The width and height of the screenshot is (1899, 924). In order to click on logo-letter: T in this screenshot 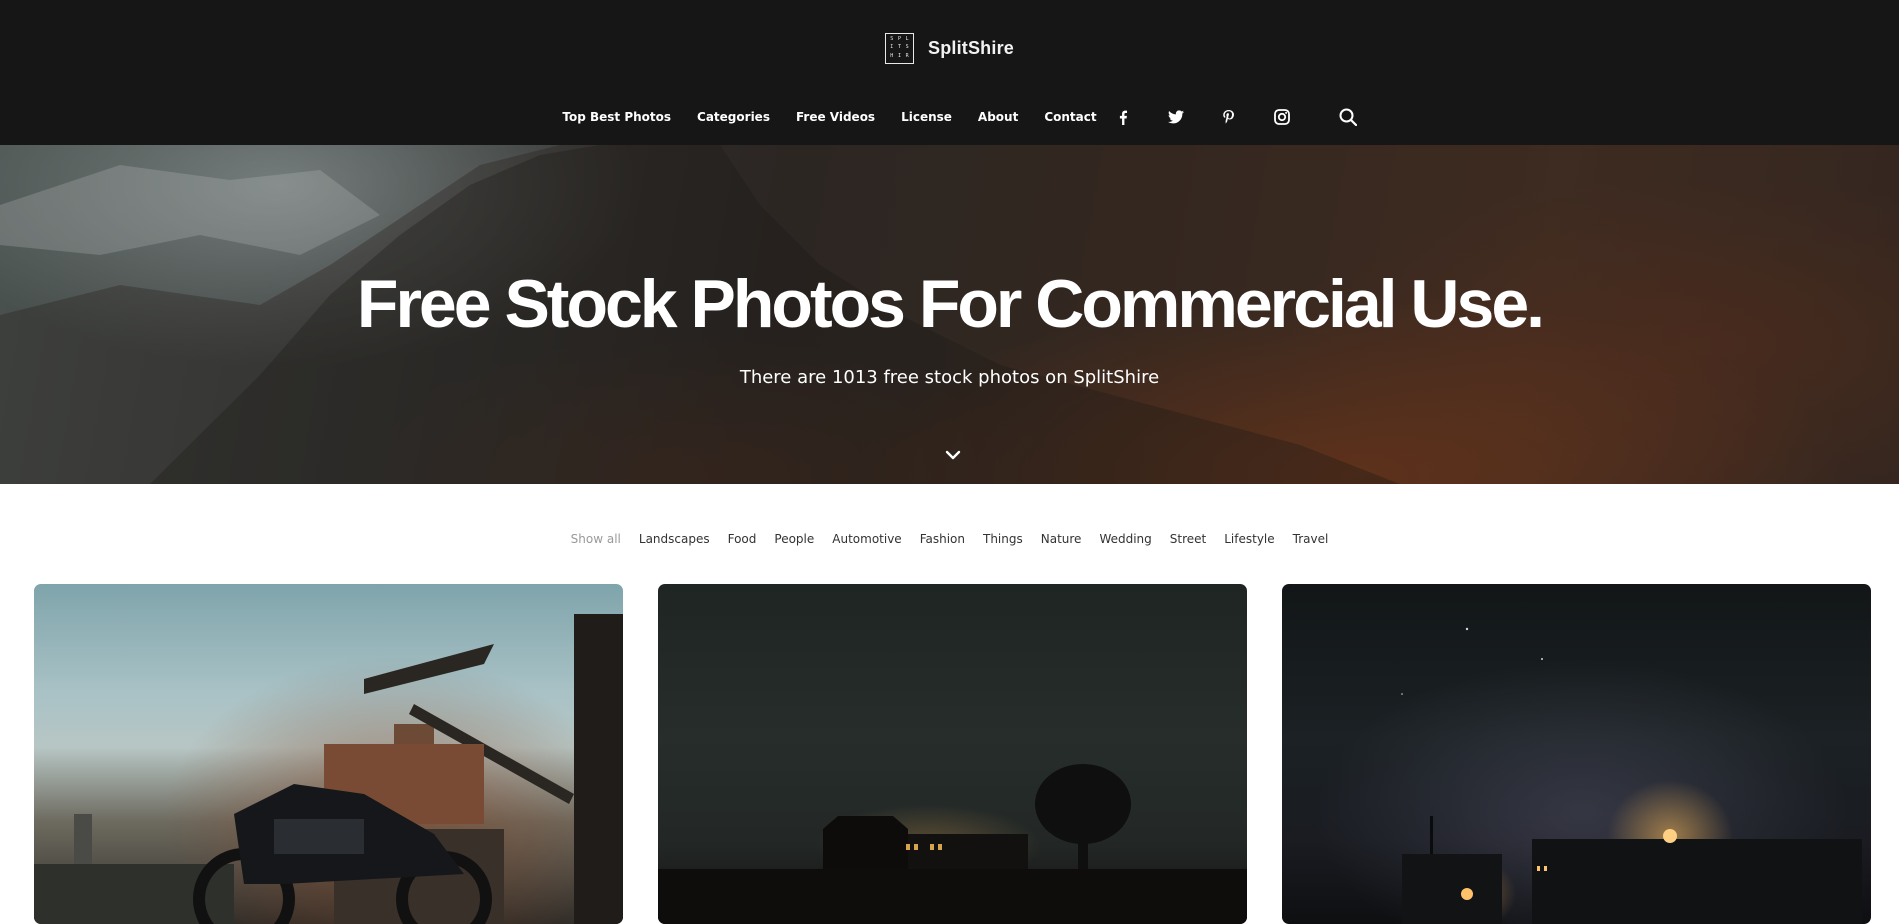, I will do `click(899, 47)`.